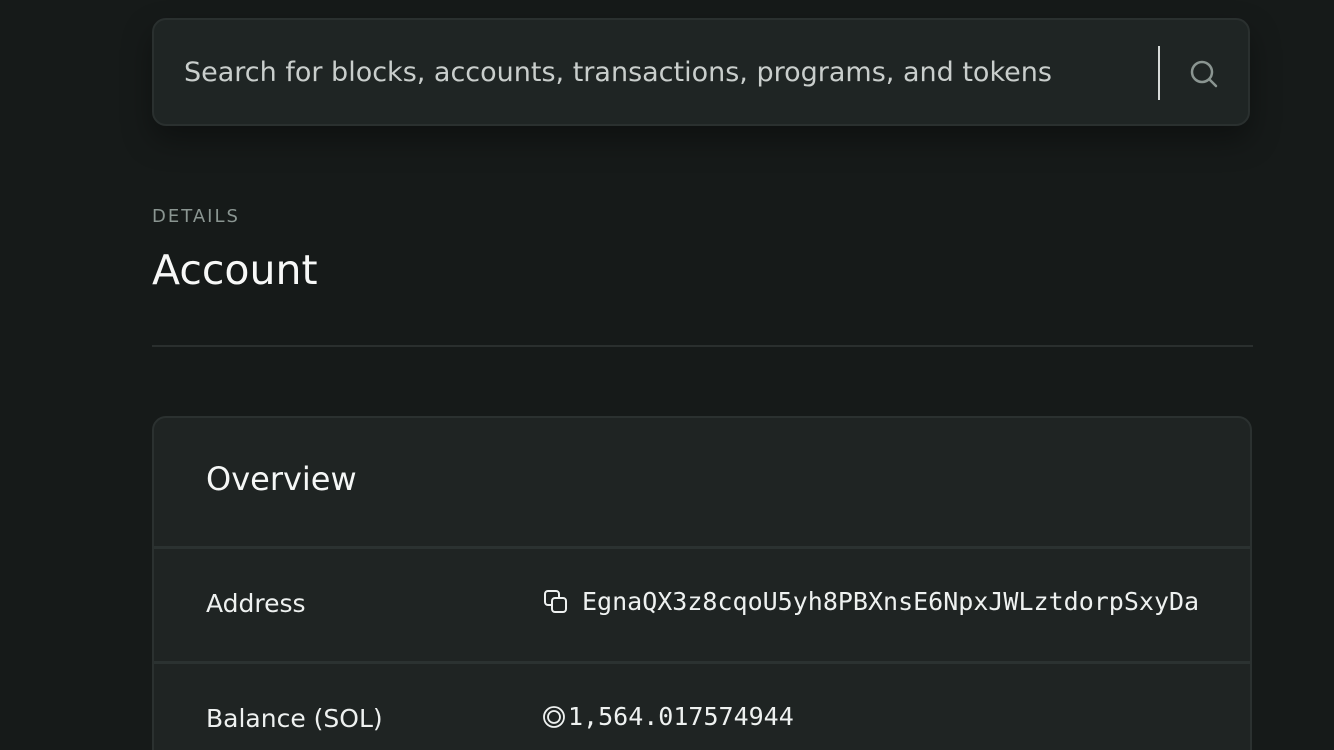 This screenshot has width=1334, height=750. What do you see at coordinates (294, 718) in the screenshot?
I see `balance-label: Balance (SOL)` at bounding box center [294, 718].